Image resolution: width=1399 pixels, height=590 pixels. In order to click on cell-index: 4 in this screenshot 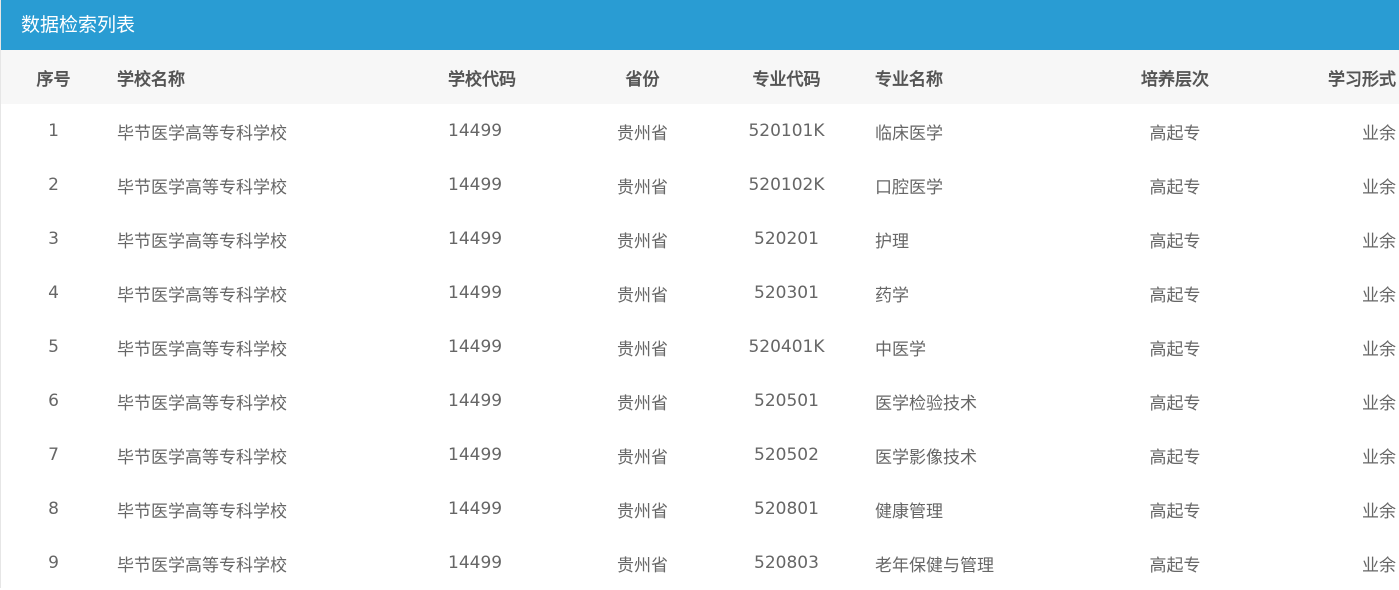, I will do `click(53, 293)`.